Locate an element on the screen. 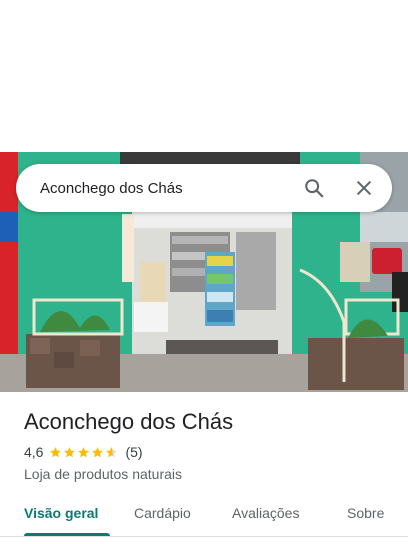  star-rating is located at coordinates (84, 452).